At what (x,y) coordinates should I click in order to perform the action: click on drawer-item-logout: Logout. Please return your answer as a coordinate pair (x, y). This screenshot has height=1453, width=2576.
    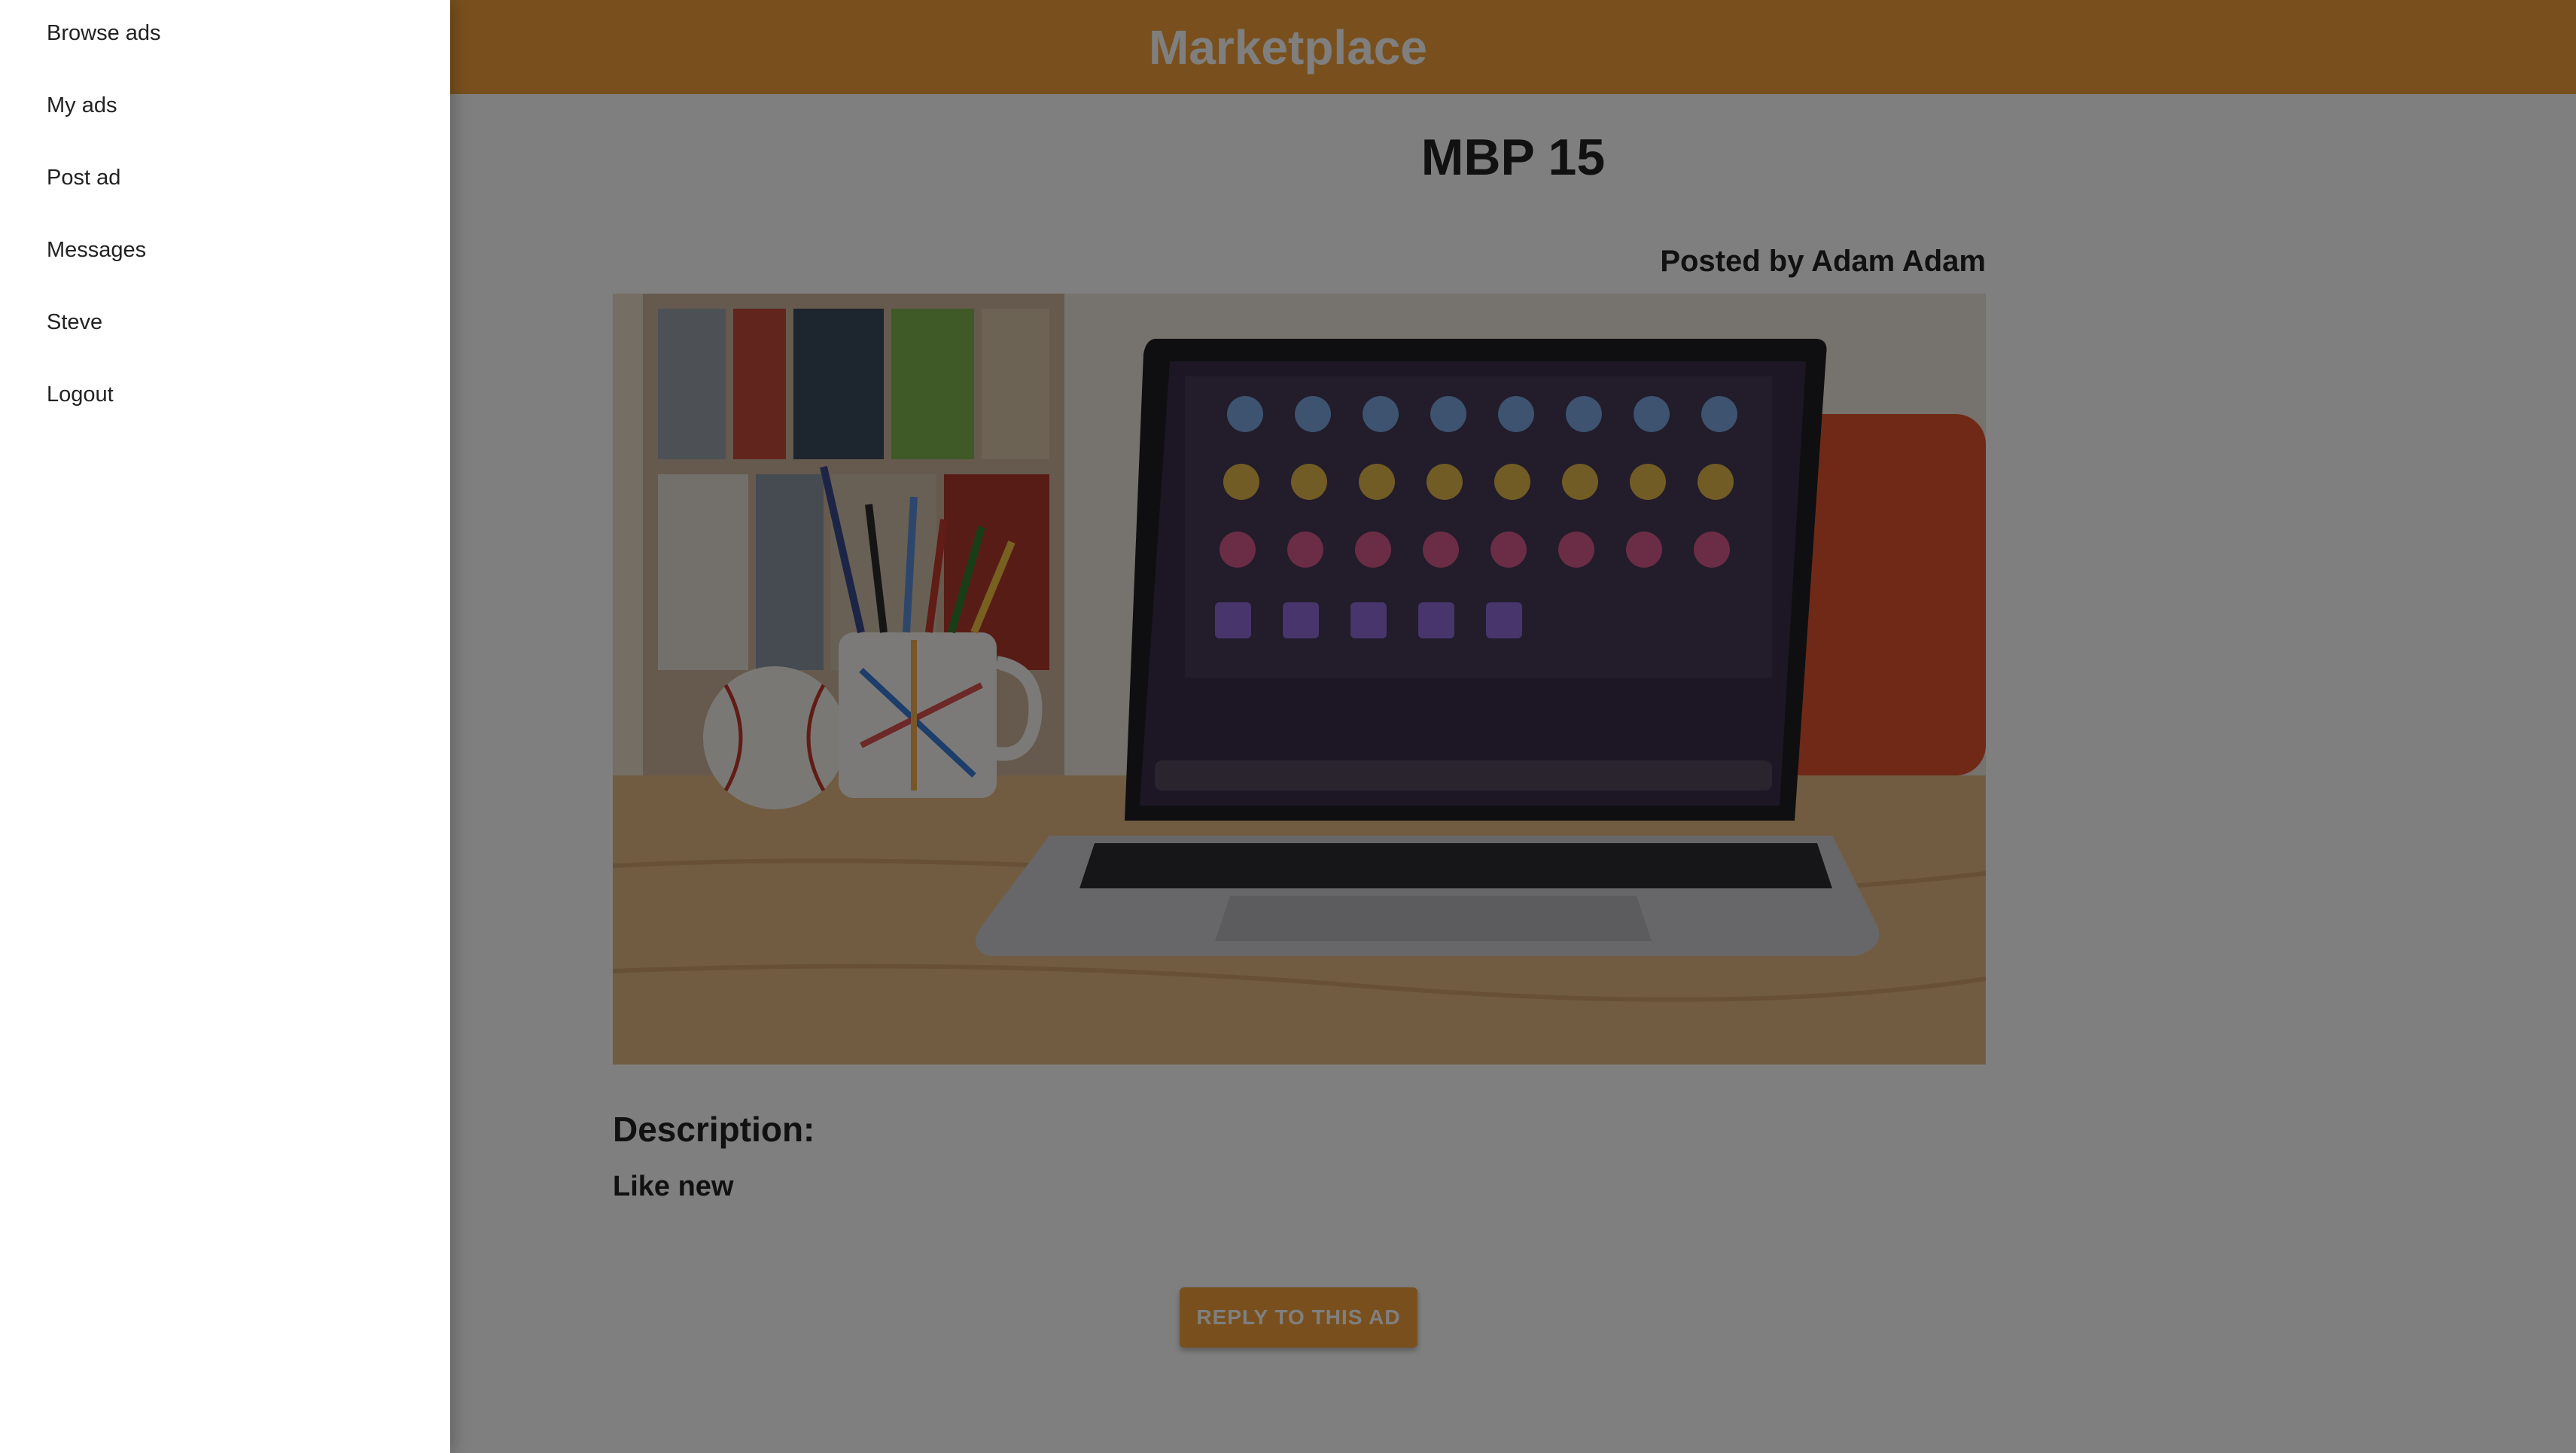
    Looking at the image, I should click on (80, 395).